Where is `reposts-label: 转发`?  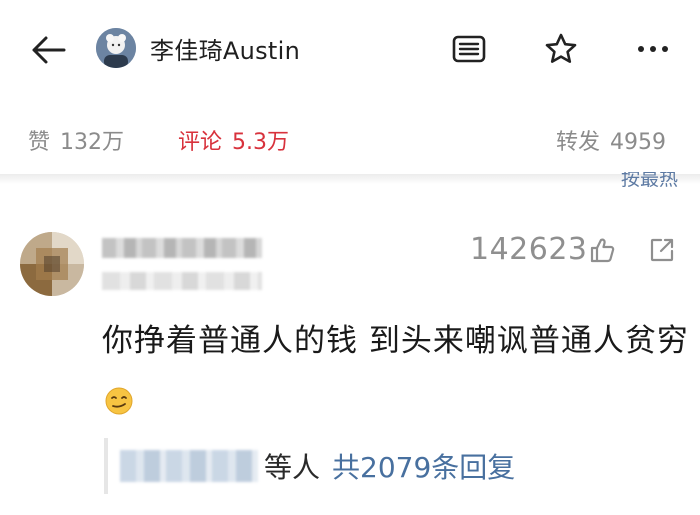 reposts-label: 转发 is located at coordinates (578, 142).